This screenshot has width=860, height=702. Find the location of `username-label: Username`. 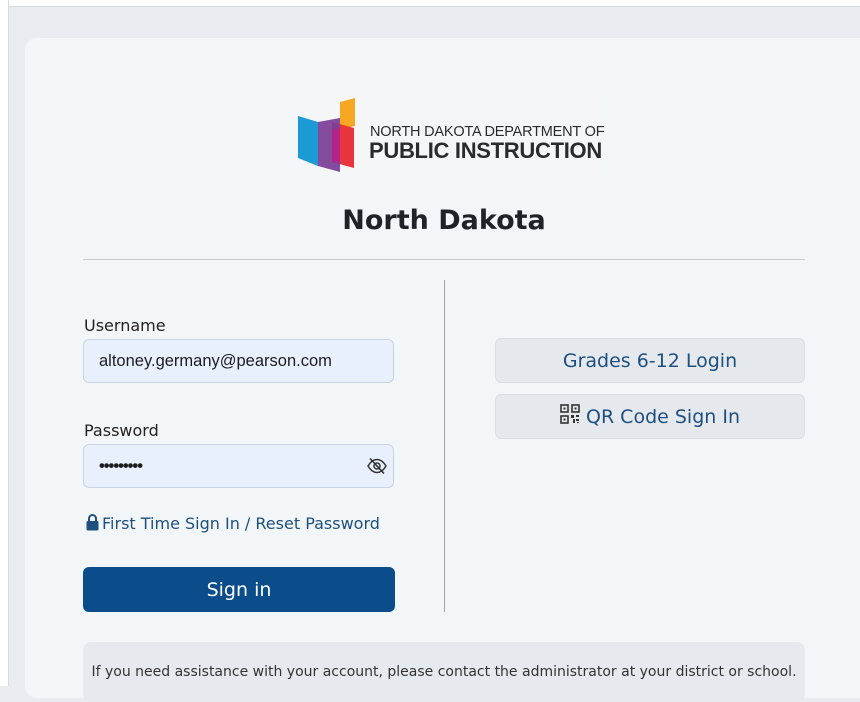

username-label: Username is located at coordinates (125, 325).